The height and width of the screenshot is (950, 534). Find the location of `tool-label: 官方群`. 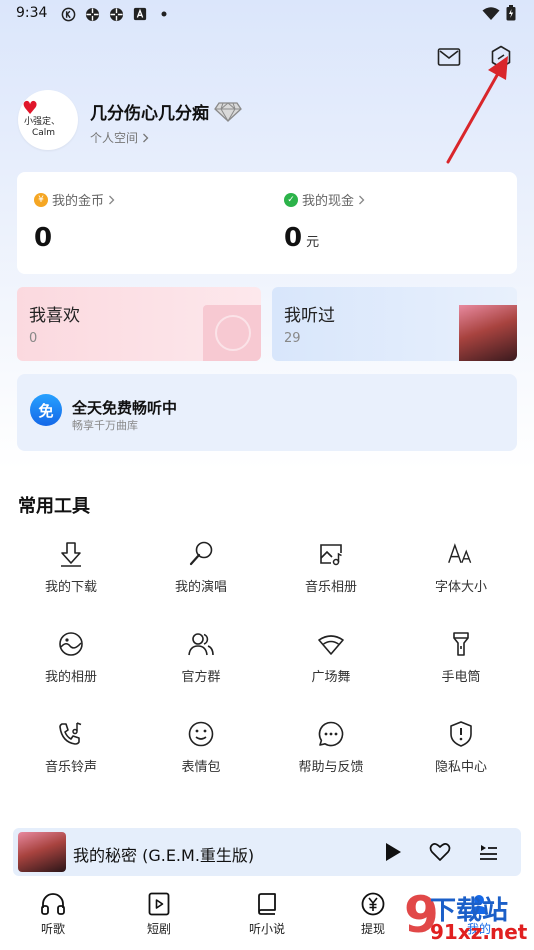

tool-label: 官方群 is located at coordinates (201, 677).